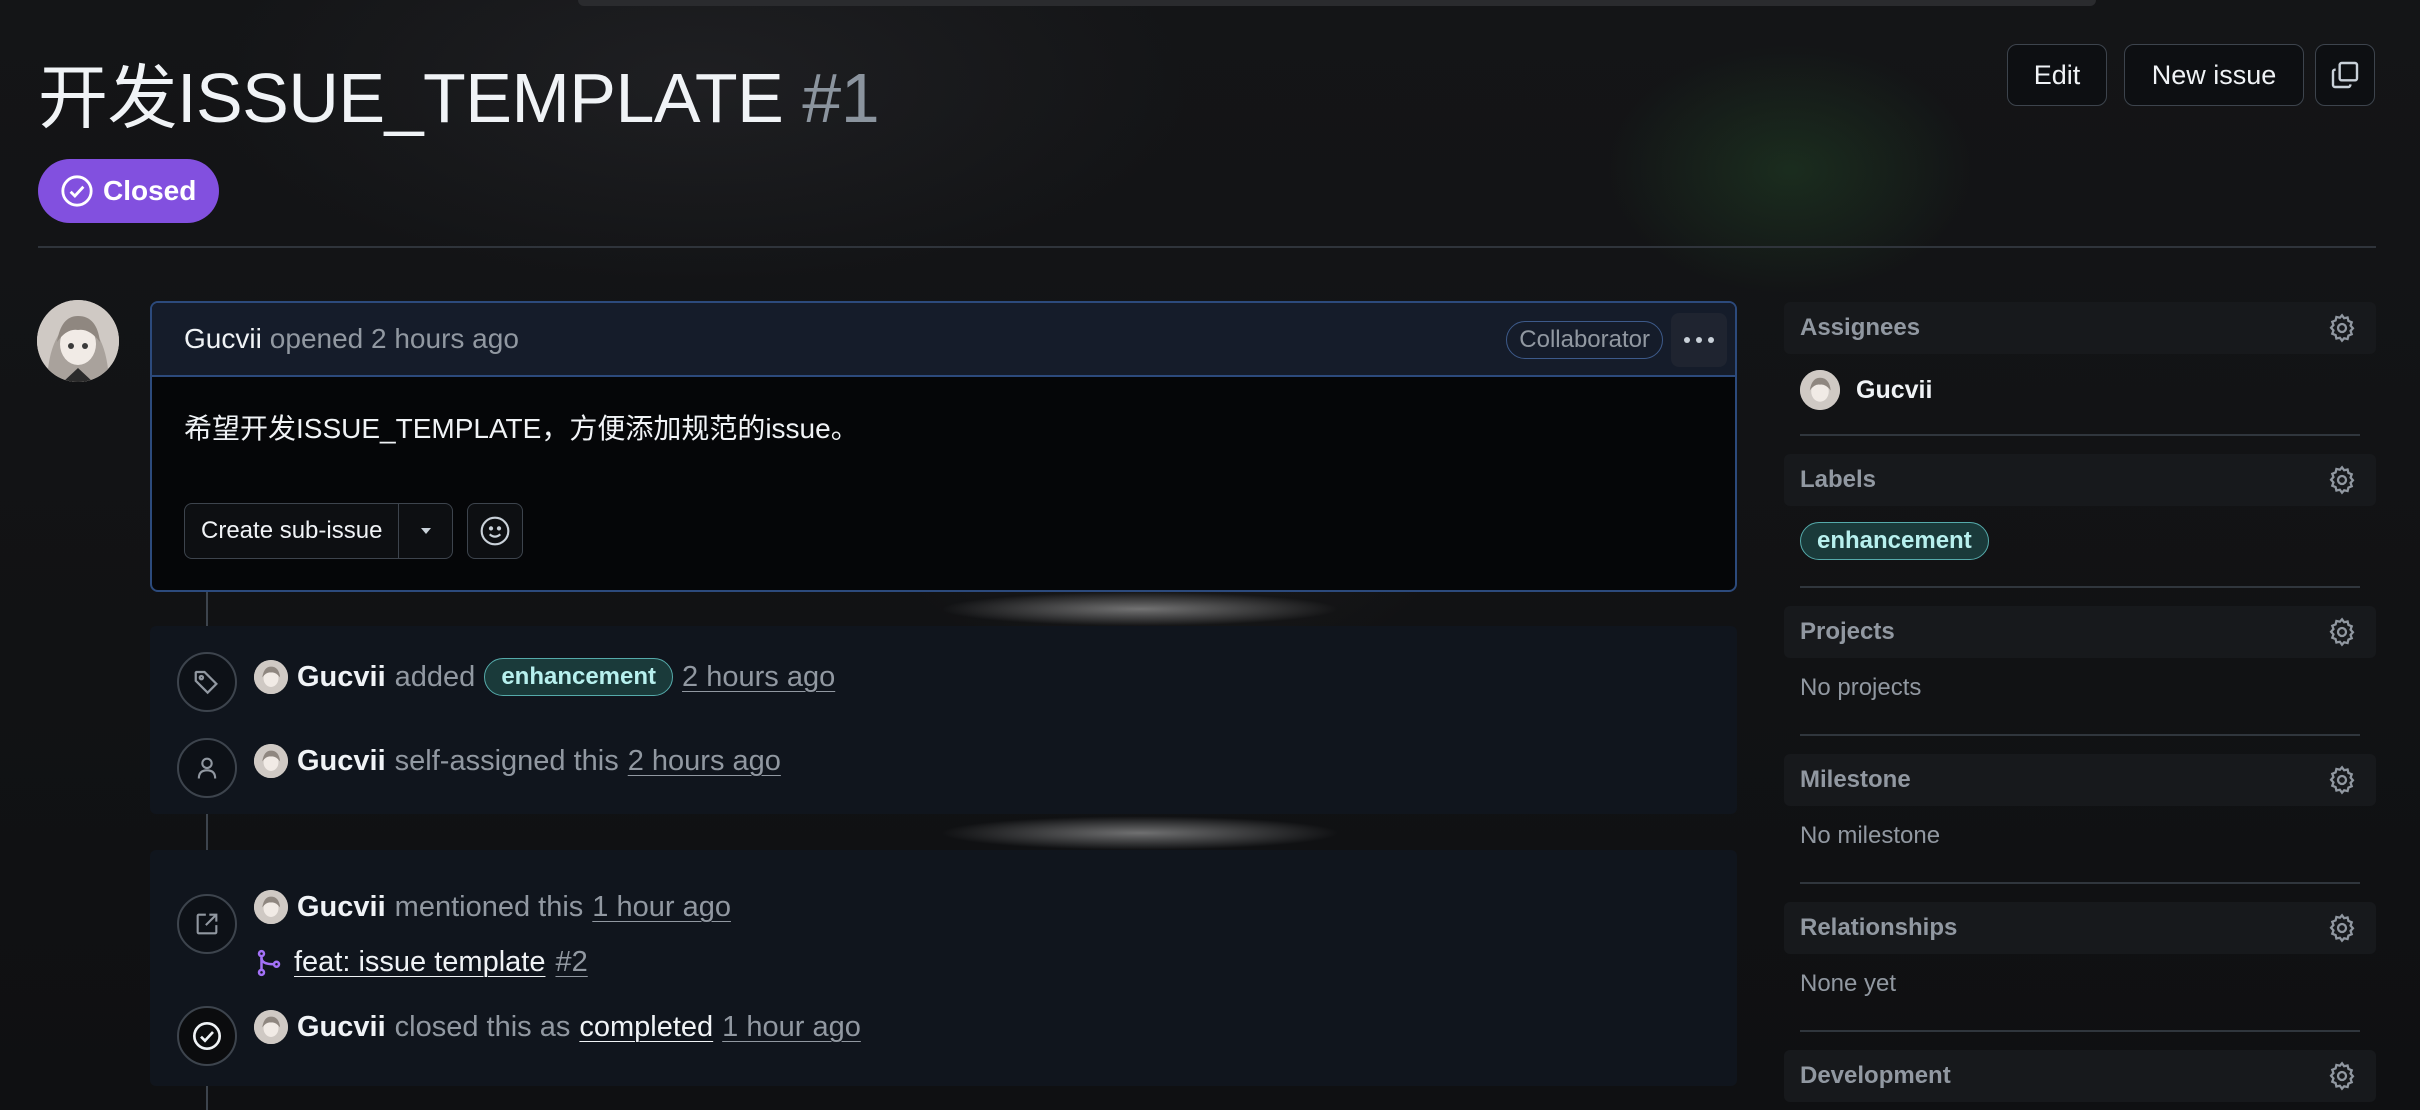 The image size is (2420, 1110). What do you see at coordinates (1207, 247) in the screenshot?
I see `header-divider` at bounding box center [1207, 247].